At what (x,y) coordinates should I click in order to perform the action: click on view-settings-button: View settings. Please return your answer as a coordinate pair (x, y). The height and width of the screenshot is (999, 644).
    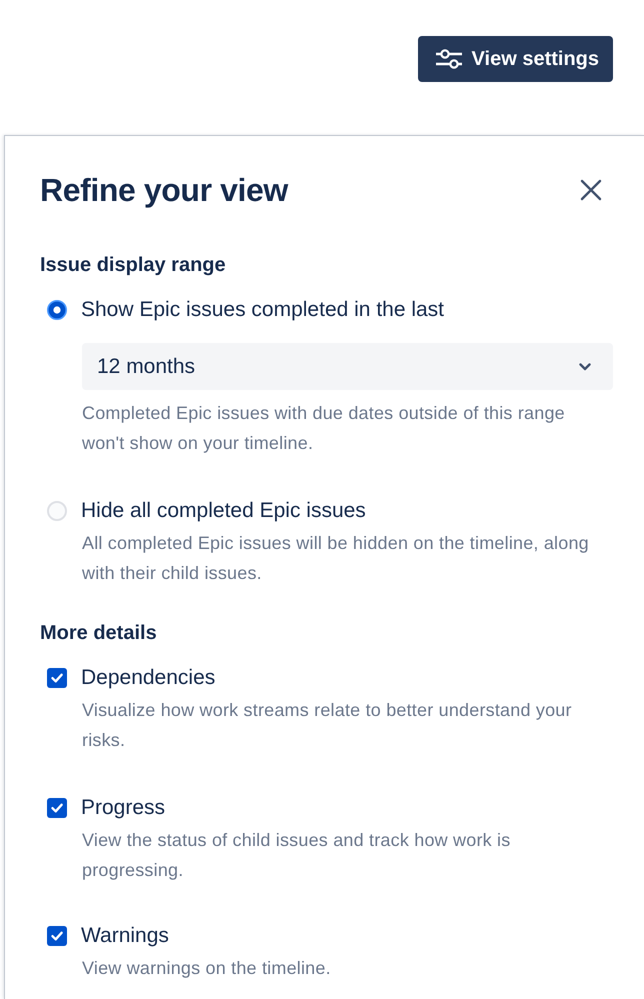
    Looking at the image, I should click on (515, 59).